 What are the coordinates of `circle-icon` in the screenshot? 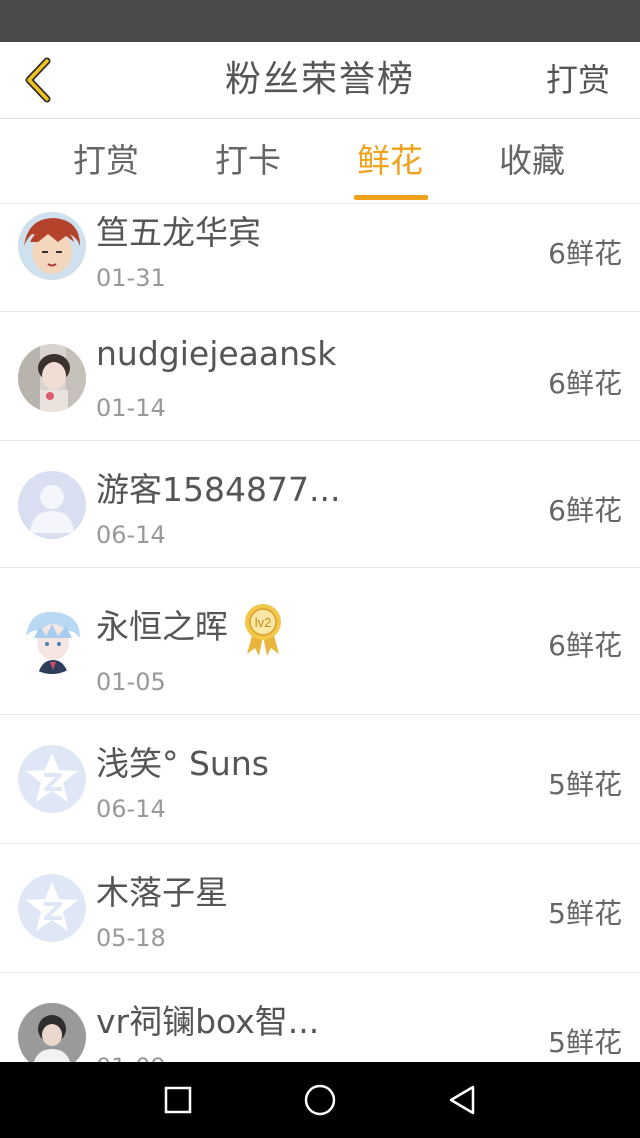 It's located at (320, 1100).